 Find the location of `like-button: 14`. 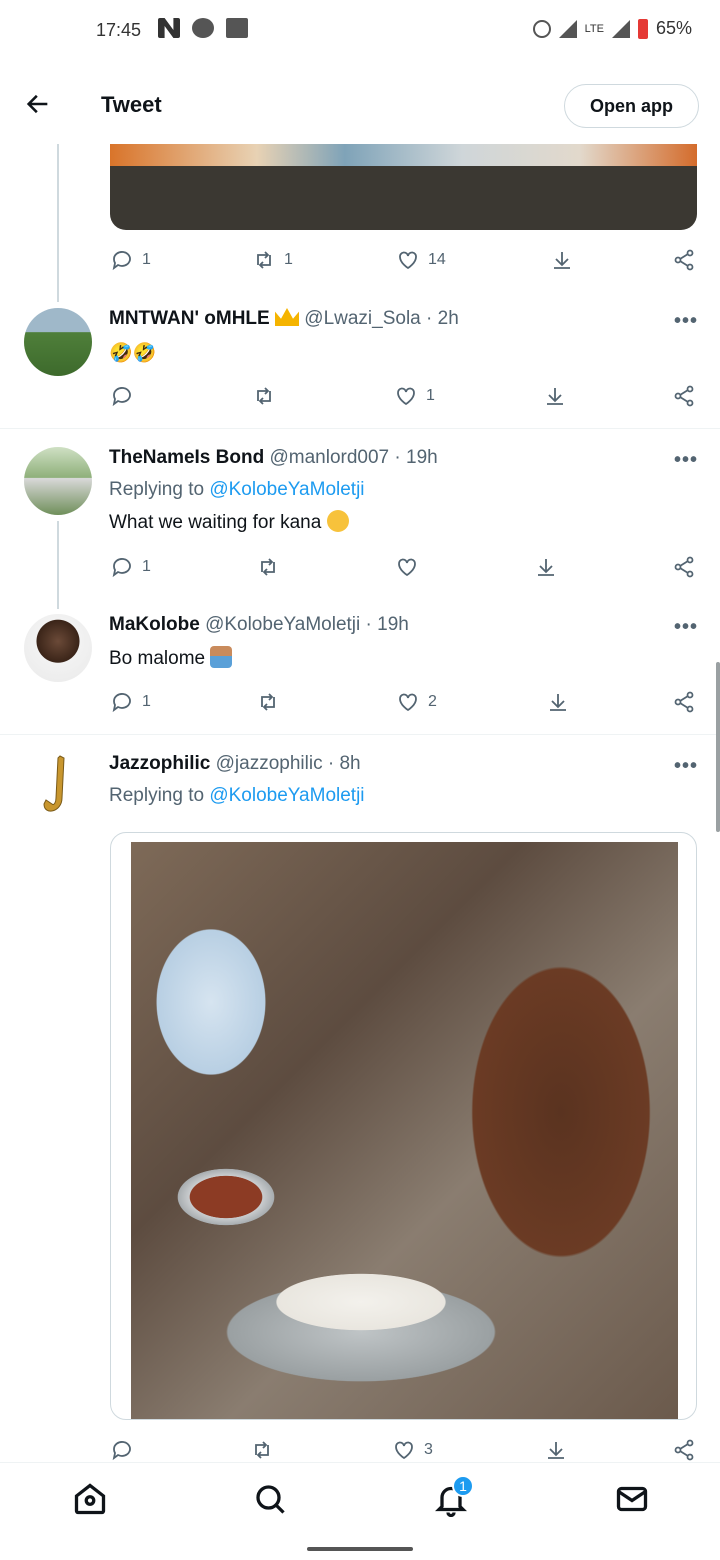

like-button: 14 is located at coordinates (421, 260).